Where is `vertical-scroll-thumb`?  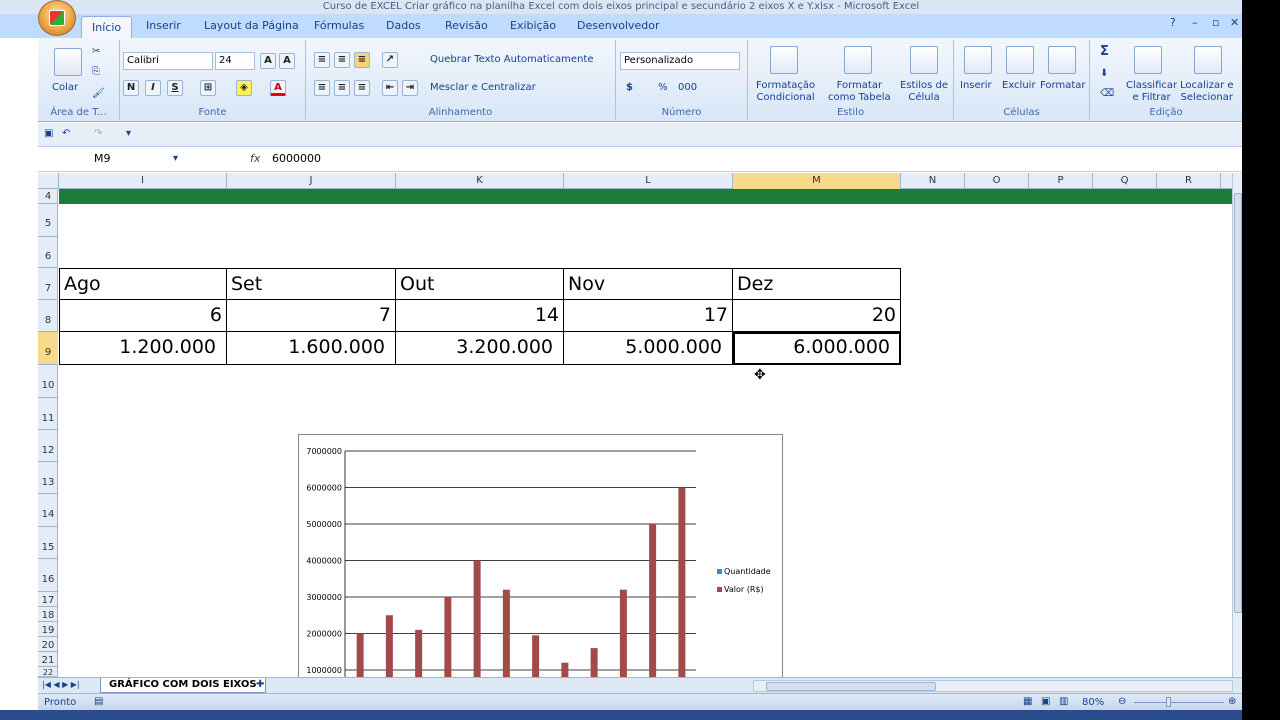
vertical-scroll-thumb is located at coordinates (1238, 403).